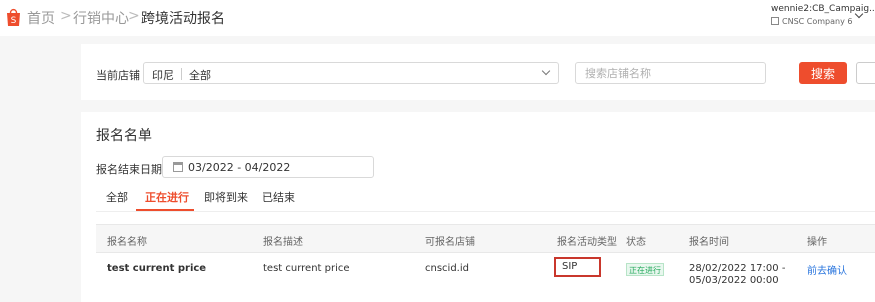  What do you see at coordinates (546, 71) in the screenshot?
I see `chevron-down-icon` at bounding box center [546, 71].